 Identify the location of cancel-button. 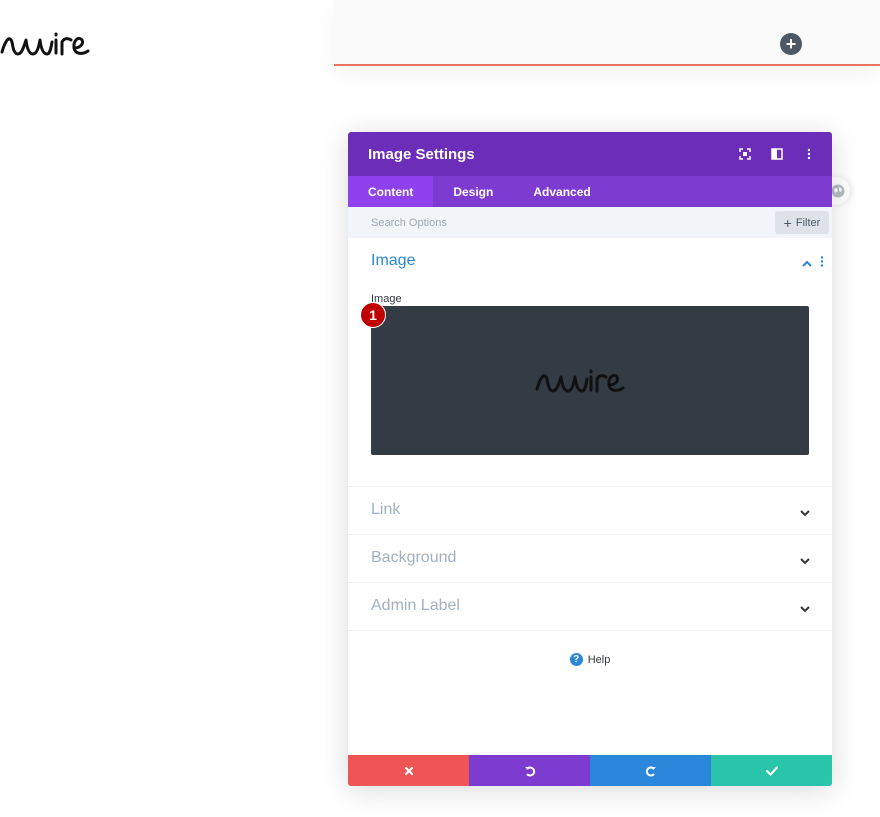
(408, 770).